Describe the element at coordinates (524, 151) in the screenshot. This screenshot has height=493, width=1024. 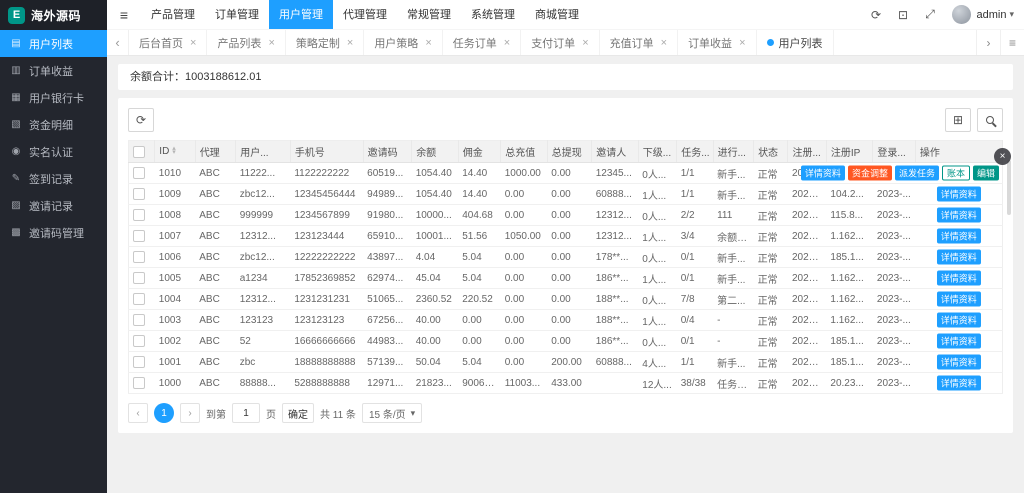
I see `column-header-recharge: 总充值` at that location.